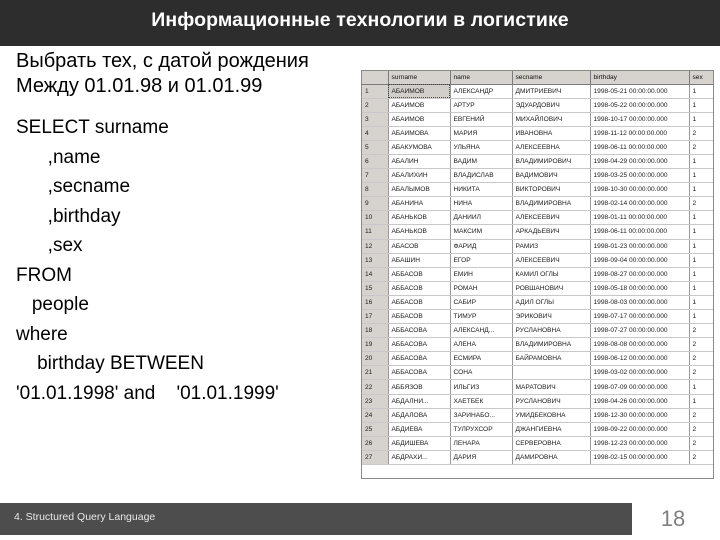  I want to click on row-number-cell: 4, so click(375, 133).